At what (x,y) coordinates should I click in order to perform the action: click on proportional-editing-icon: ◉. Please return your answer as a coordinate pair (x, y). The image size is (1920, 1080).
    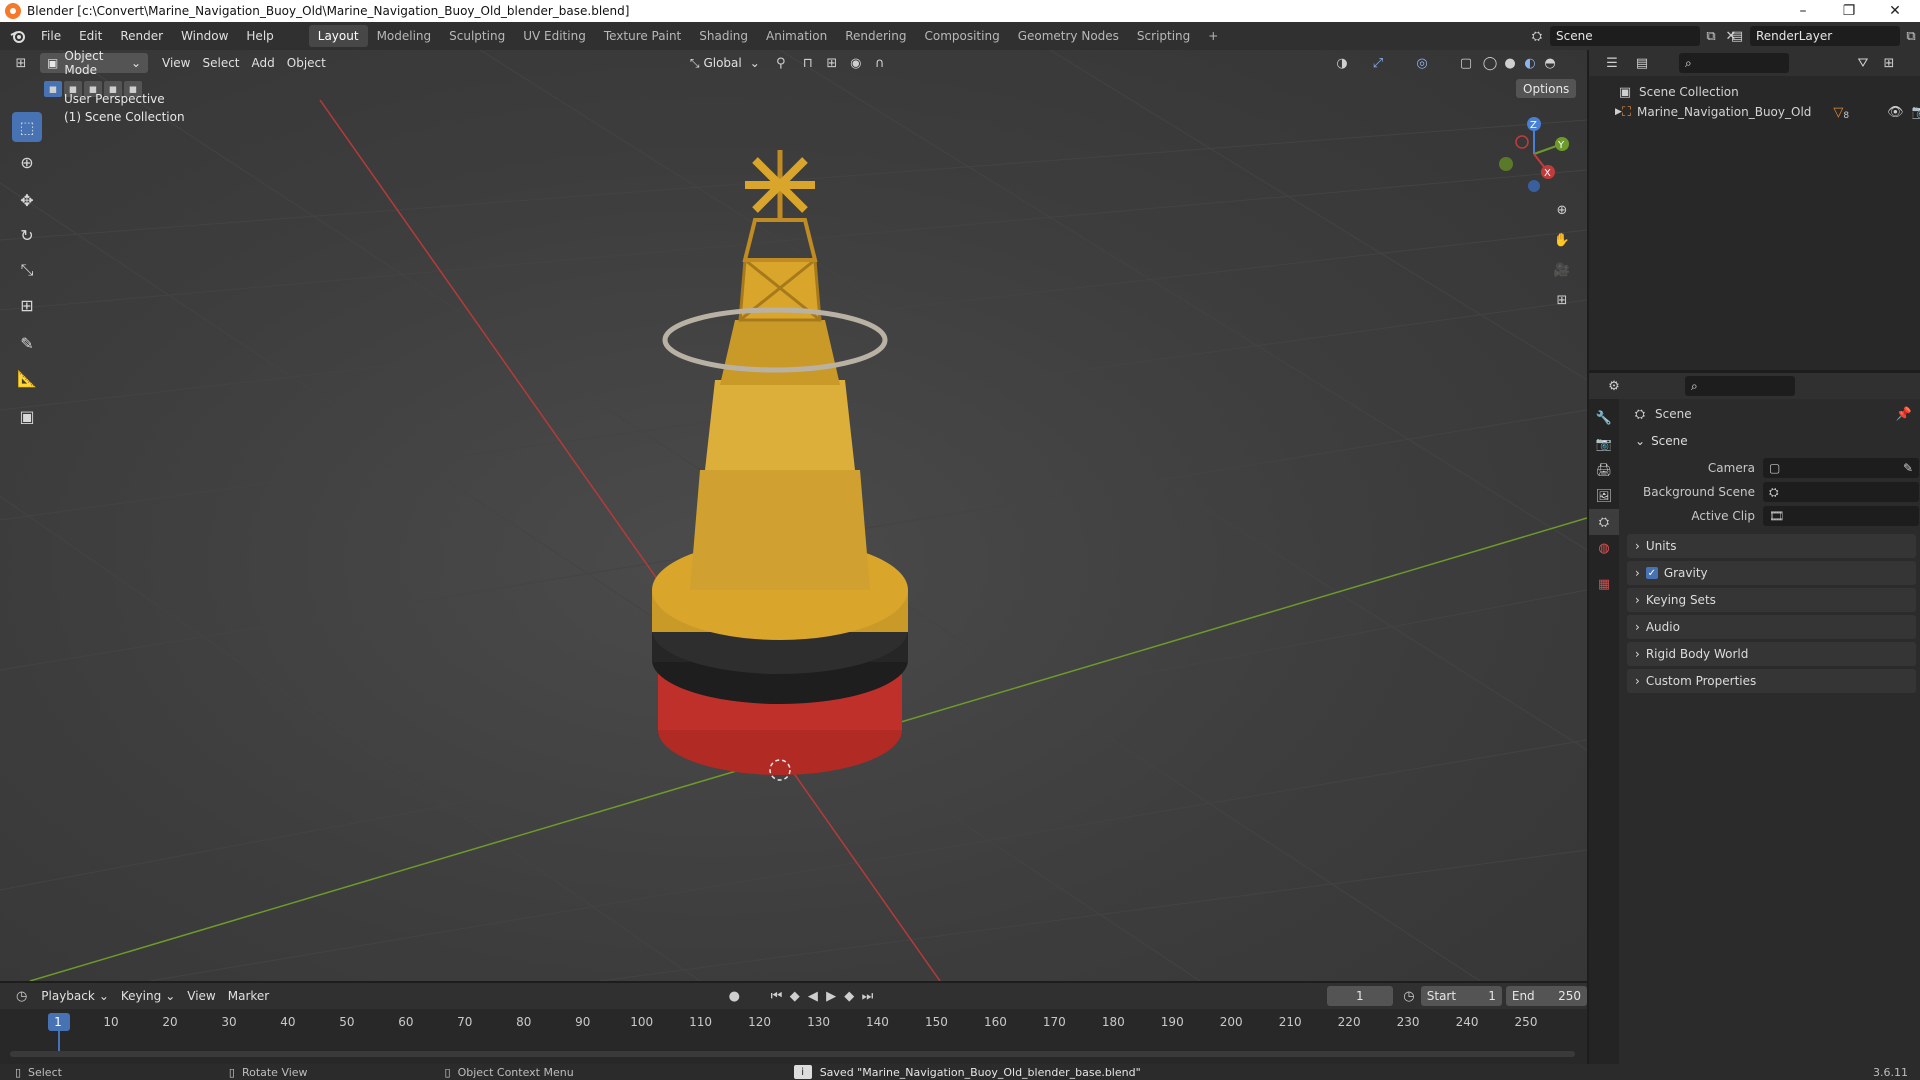
    Looking at the image, I should click on (856, 63).